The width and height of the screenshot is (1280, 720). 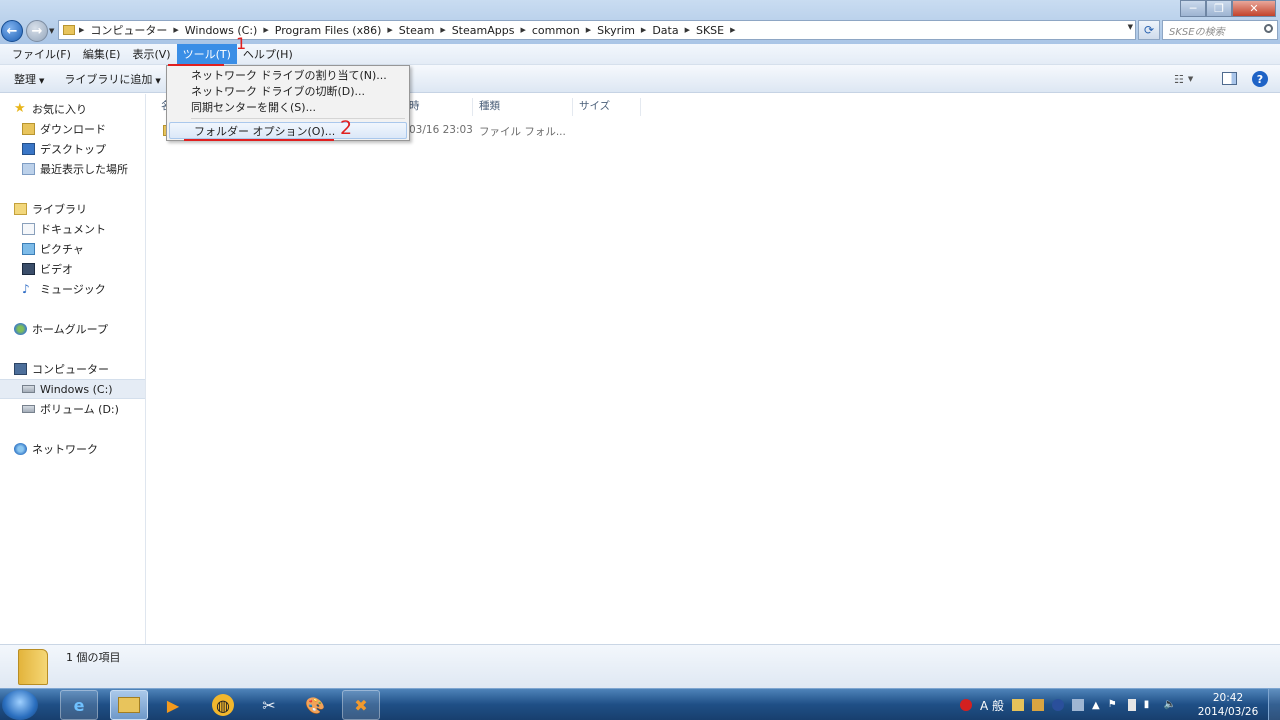 I want to click on breadcrumb-skyrim: Skyrim, so click(x=616, y=30).